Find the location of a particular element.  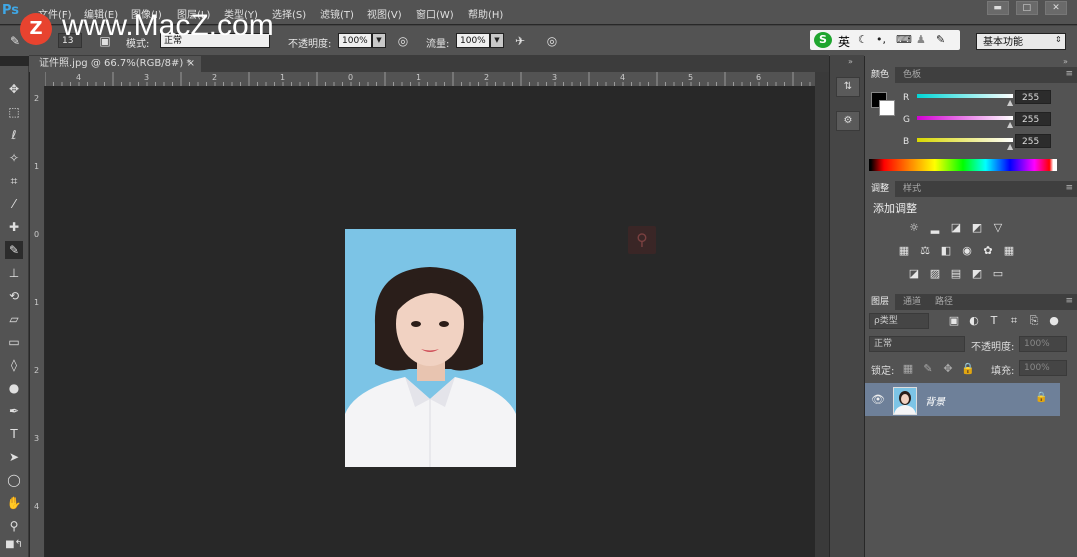

workspace-select: 基本功能 is located at coordinates (1021, 41).